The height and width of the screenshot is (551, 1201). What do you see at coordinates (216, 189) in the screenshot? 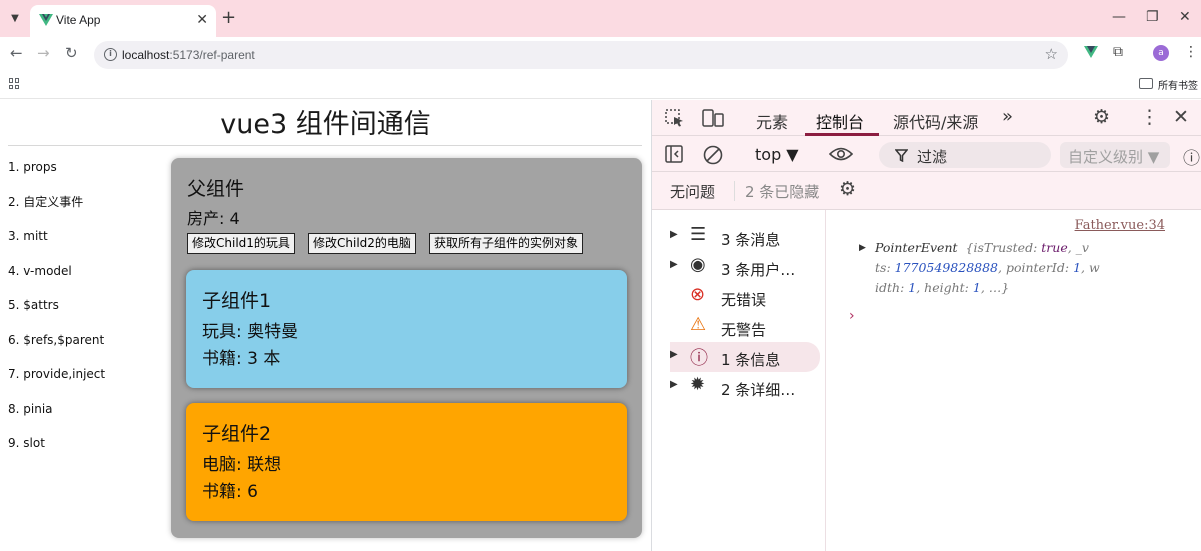
I see `parent-title: 父组件` at bounding box center [216, 189].